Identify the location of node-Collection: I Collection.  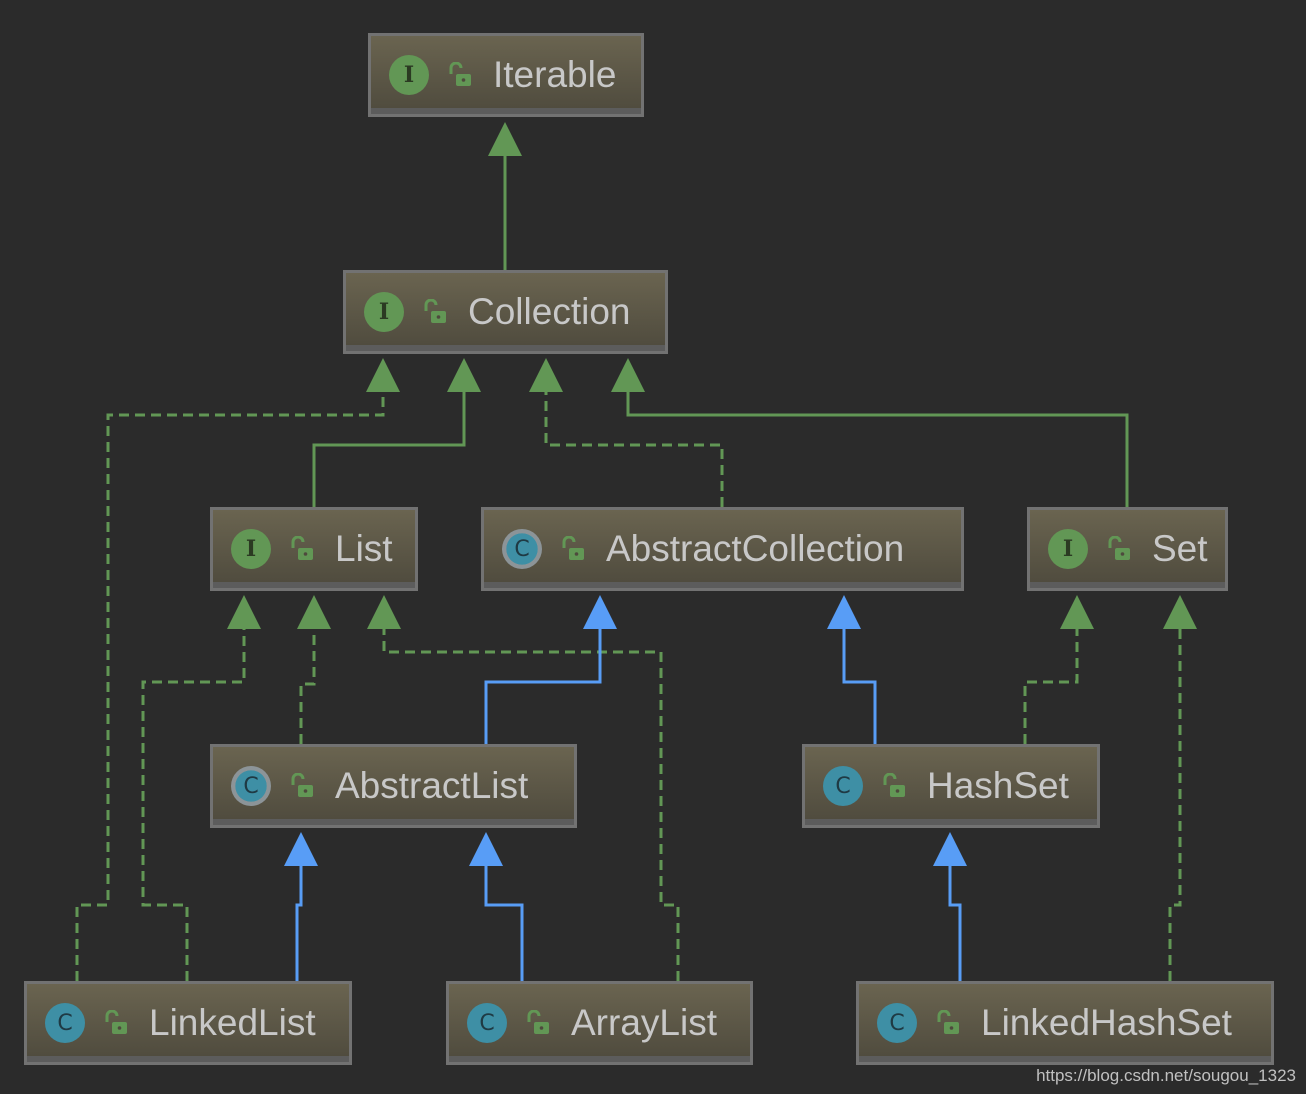
(505, 312).